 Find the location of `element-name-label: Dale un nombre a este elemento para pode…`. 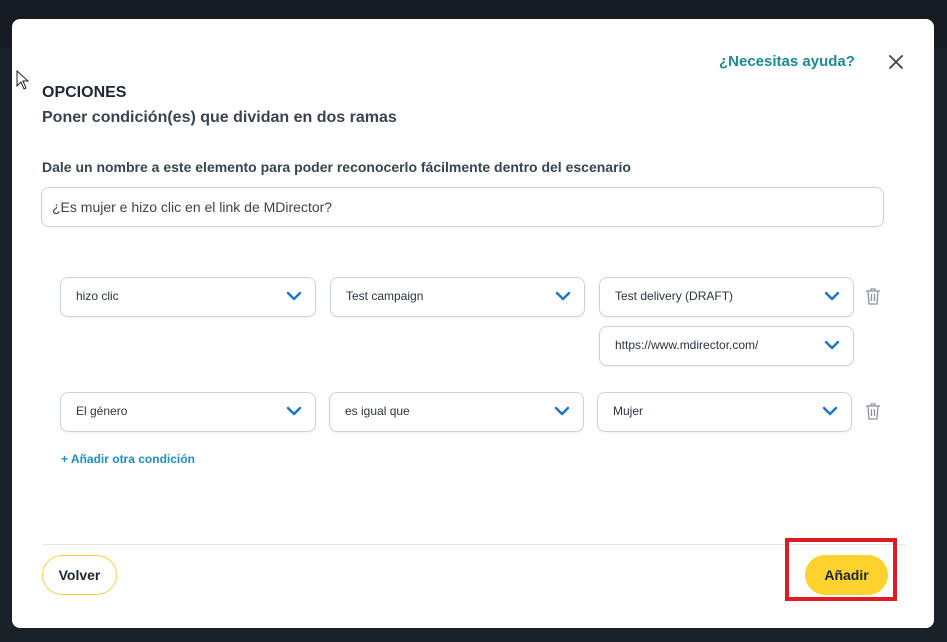

element-name-label: Dale un nombre a este elemento para pode… is located at coordinates (336, 167).